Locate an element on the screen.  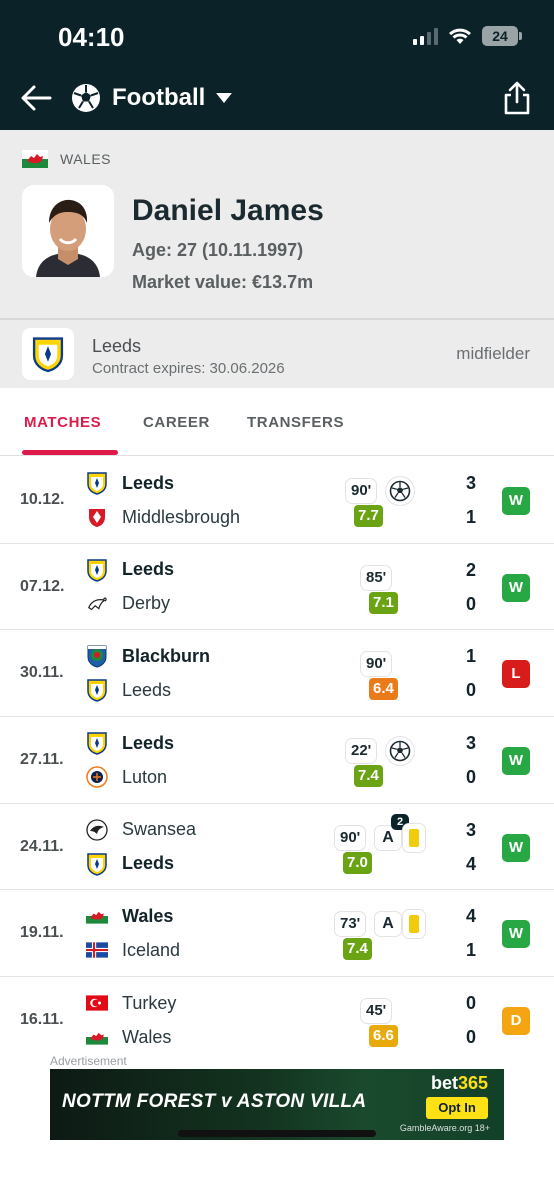
share-icon is located at coordinates (517, 98).